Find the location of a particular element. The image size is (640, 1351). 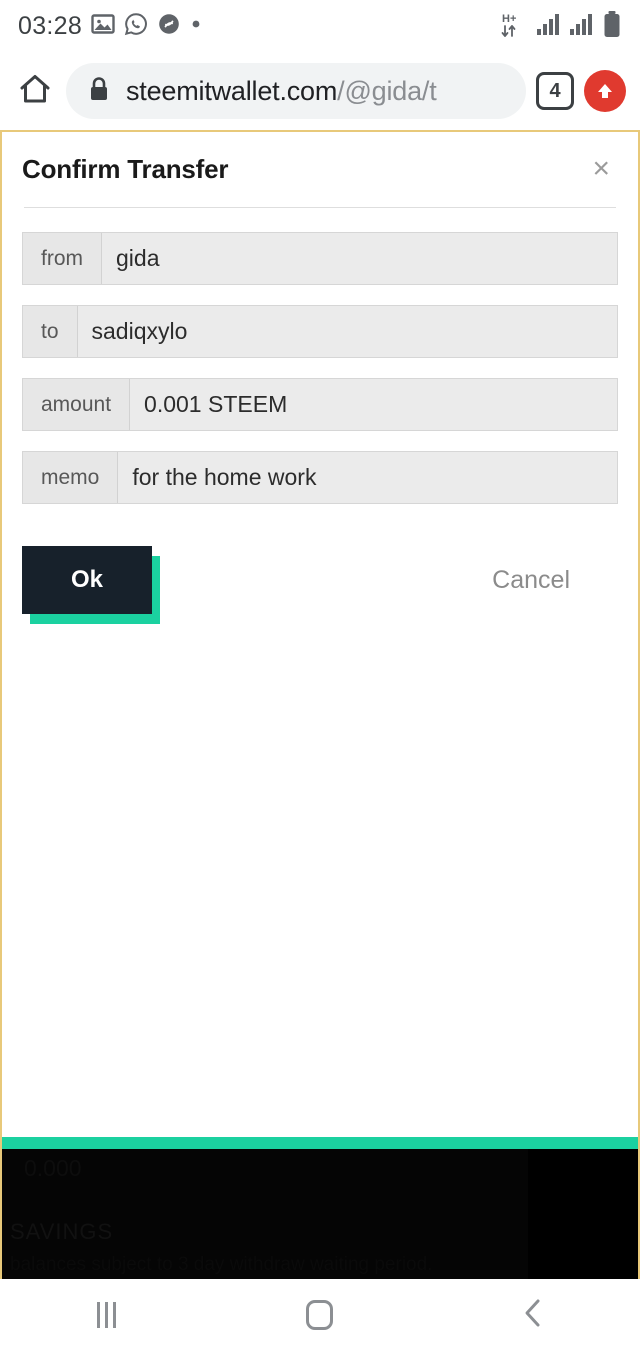

tab-count-label: 4 is located at coordinates (555, 90).